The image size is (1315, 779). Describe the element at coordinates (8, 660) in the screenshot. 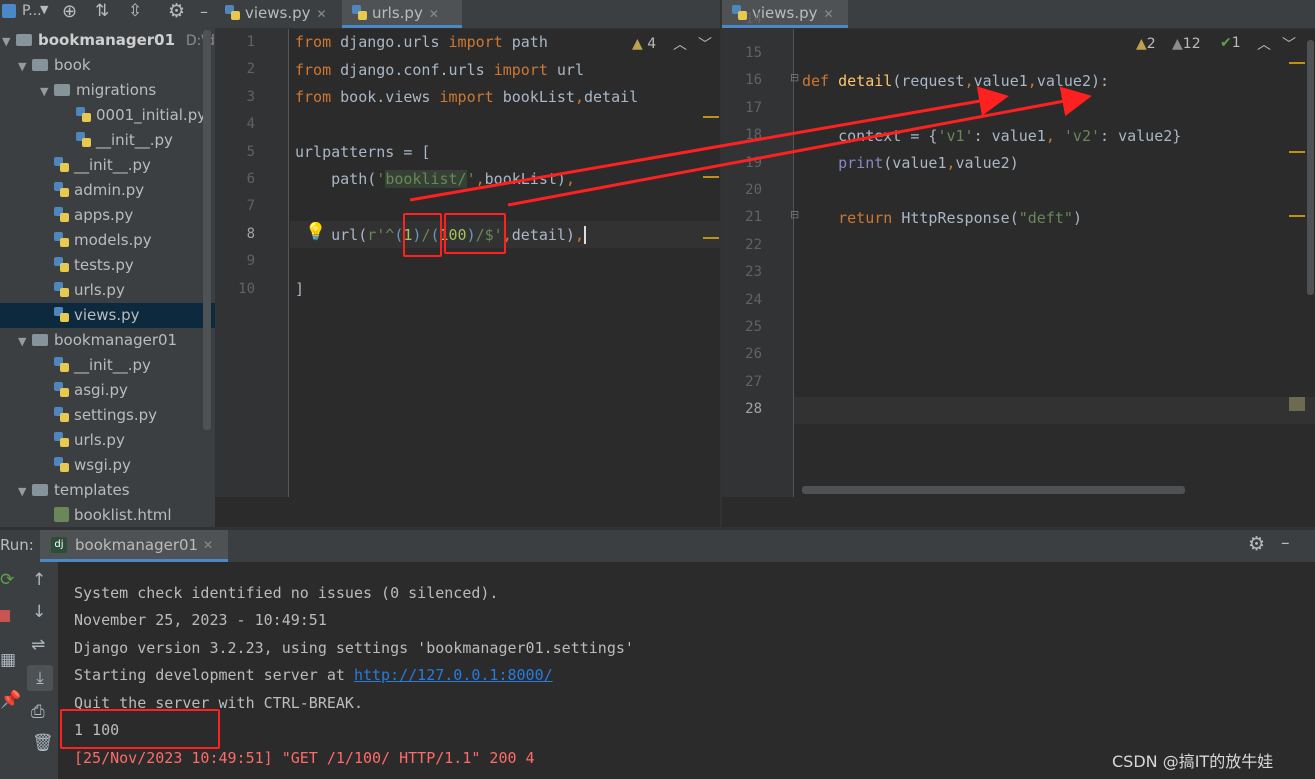

I see `layout-icon: ▦` at that location.